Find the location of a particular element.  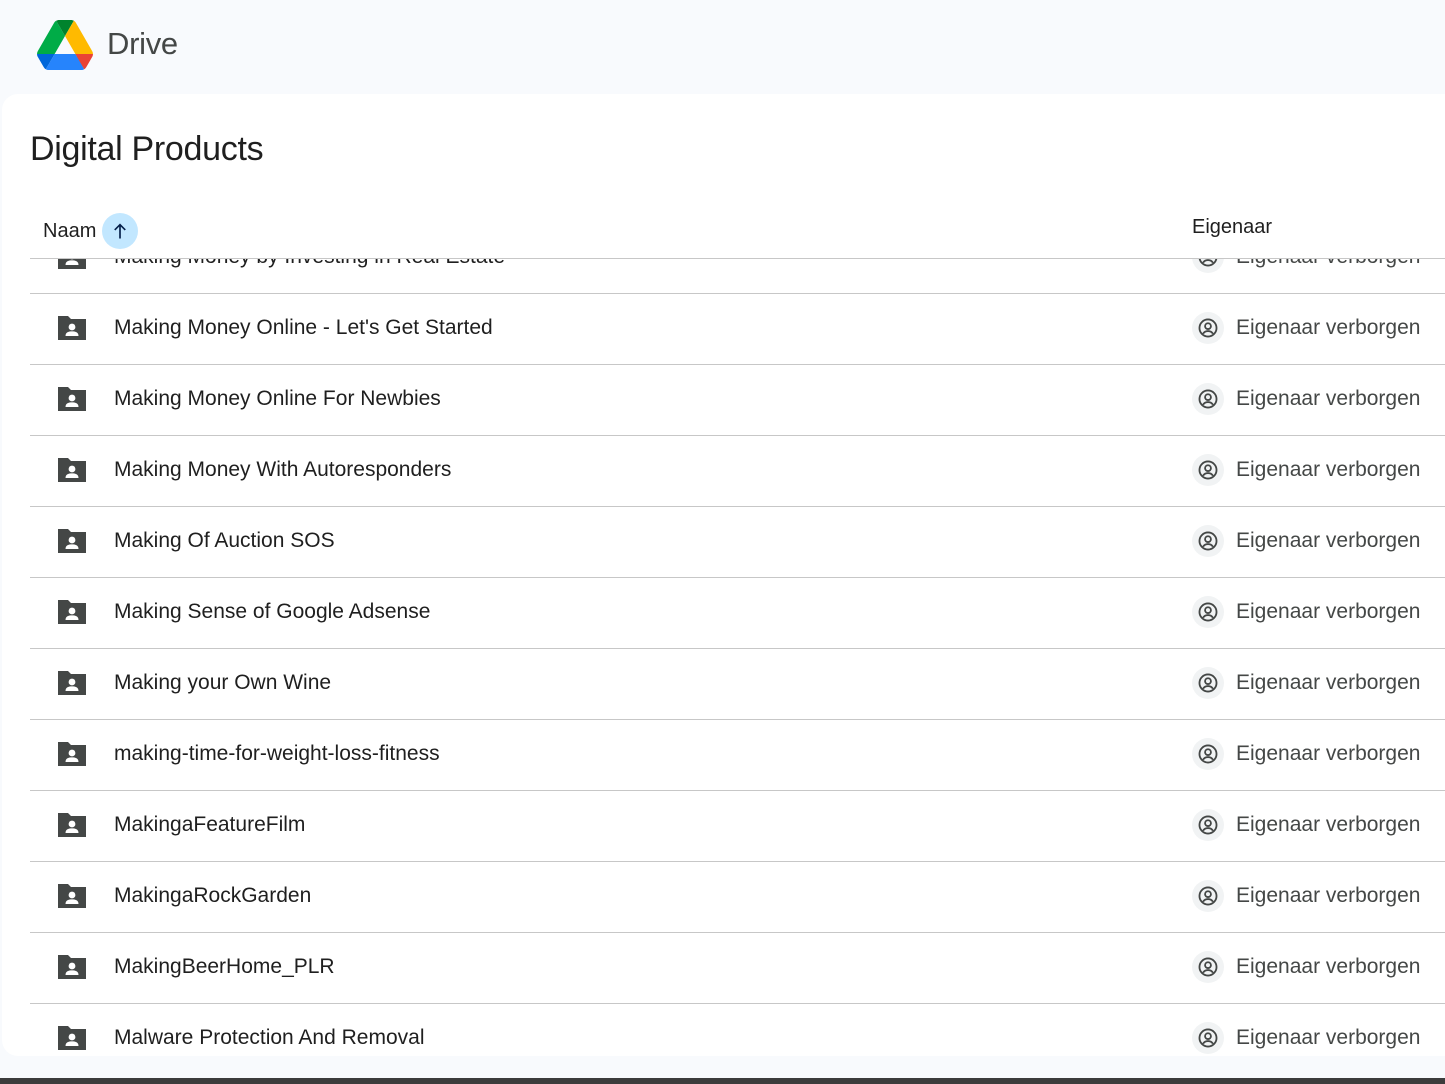

list-item: MakingaFeatureFilm Eigenaar verborgen is located at coordinates (737, 826).